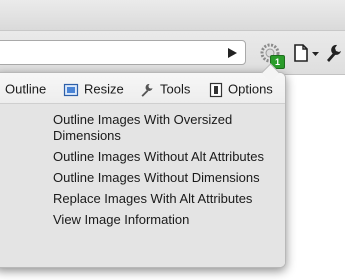 The height and width of the screenshot is (280, 345). What do you see at coordinates (104, 89) in the screenshot?
I see `tab-resize-label: Resize` at bounding box center [104, 89].